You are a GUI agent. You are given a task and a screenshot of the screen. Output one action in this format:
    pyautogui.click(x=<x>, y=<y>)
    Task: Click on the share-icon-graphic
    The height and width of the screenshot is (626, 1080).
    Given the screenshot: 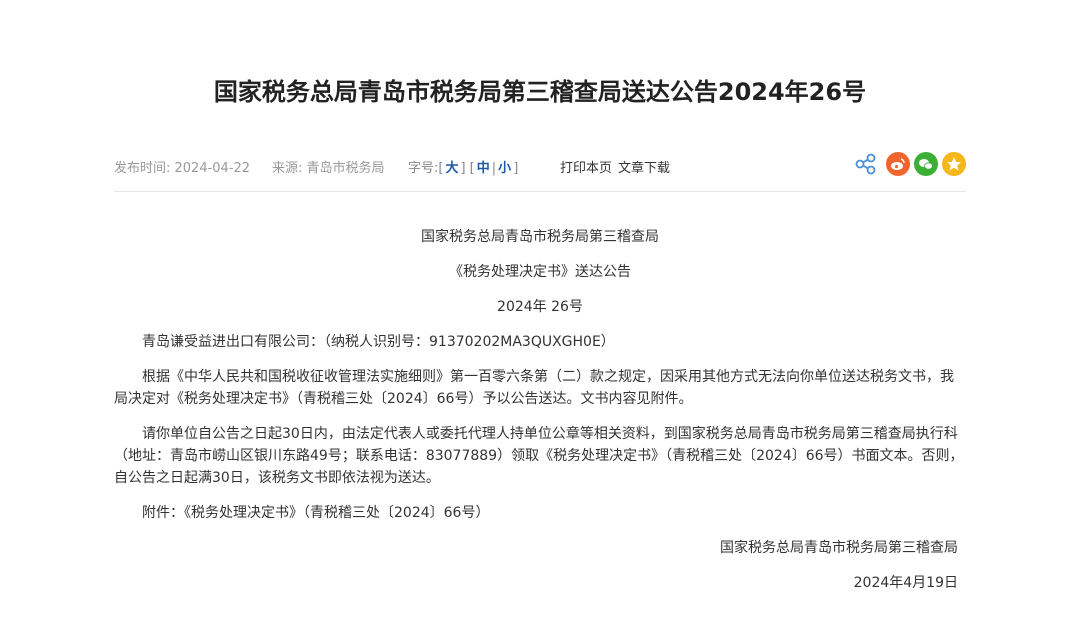 What is the action you would take?
    pyautogui.click(x=865, y=164)
    